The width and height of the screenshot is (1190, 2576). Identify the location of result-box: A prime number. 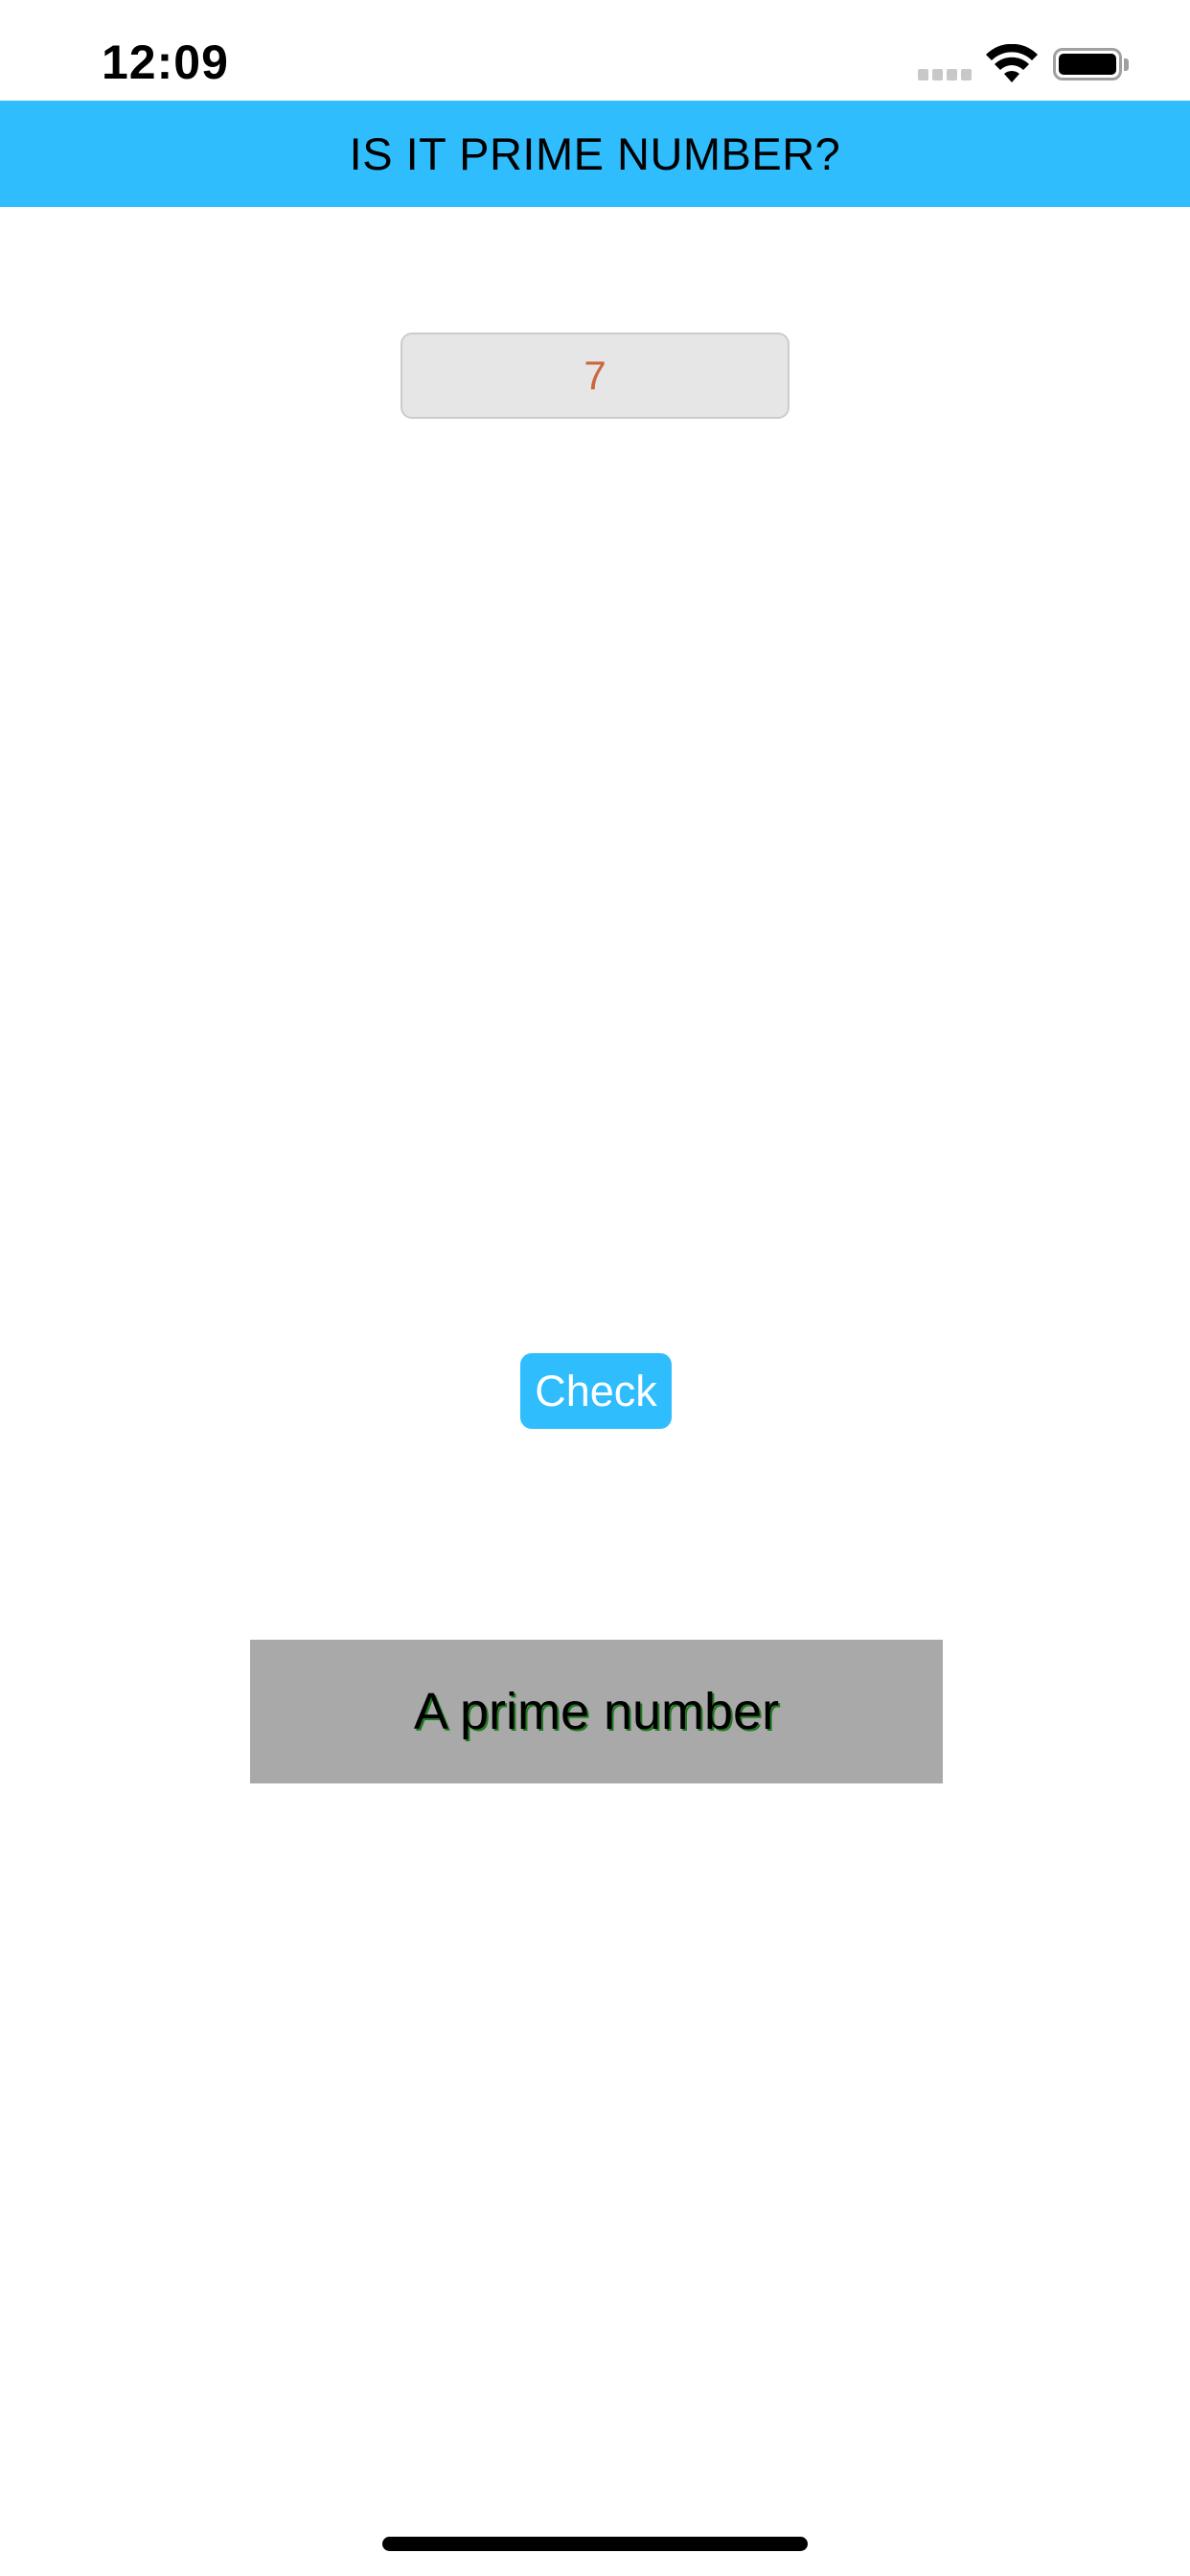
(596, 1711).